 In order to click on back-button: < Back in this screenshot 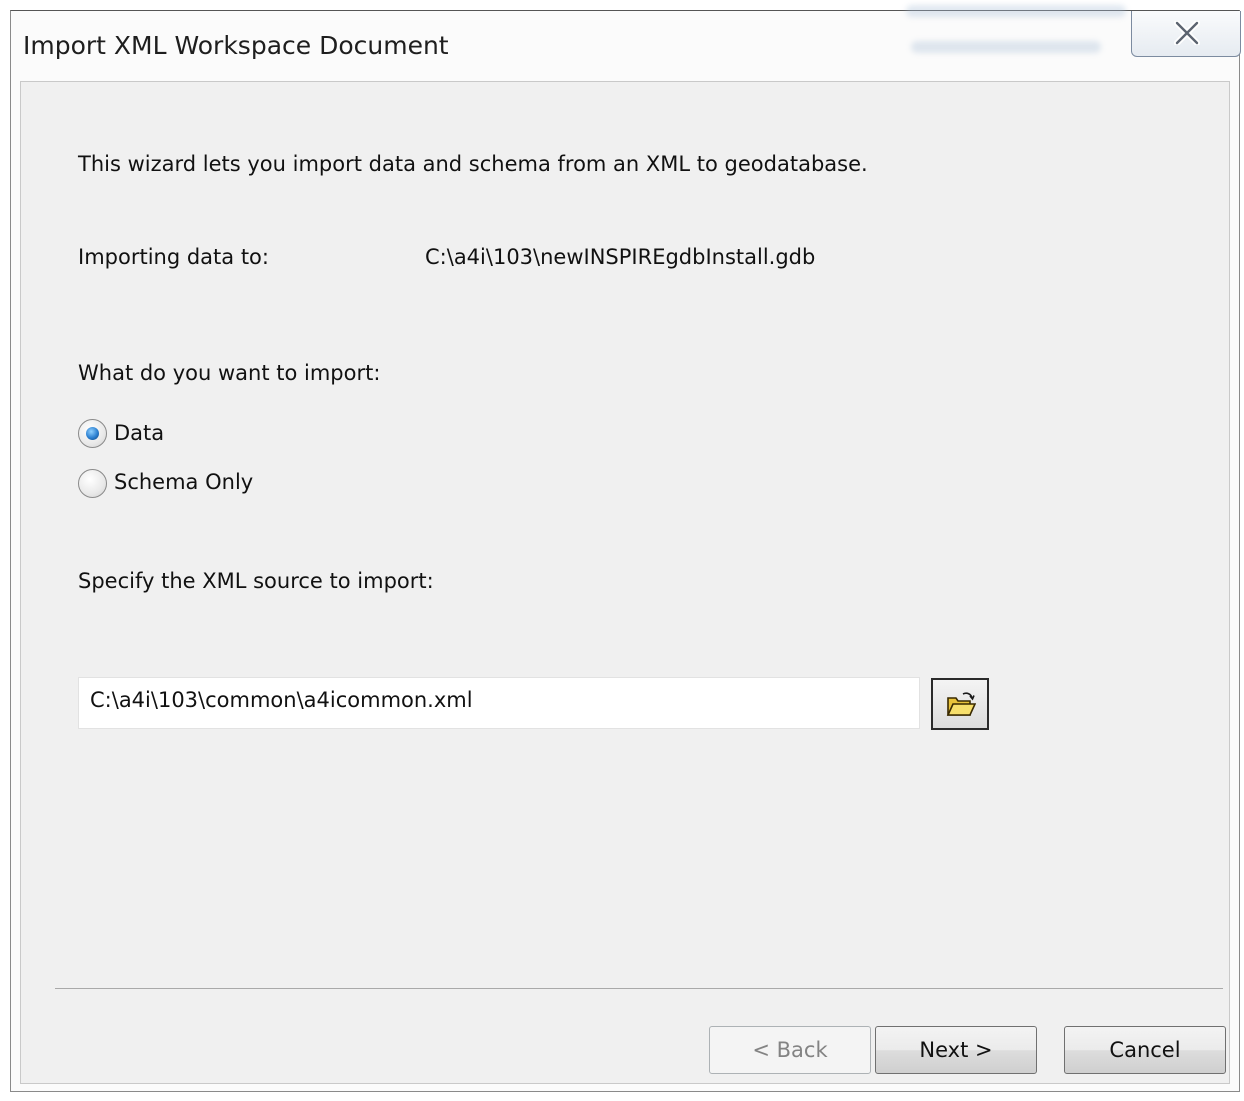, I will do `click(790, 1050)`.